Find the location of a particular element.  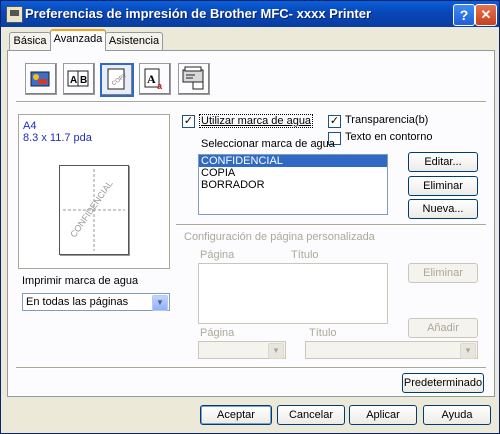

fonts-icon: Aa is located at coordinates (155, 79).